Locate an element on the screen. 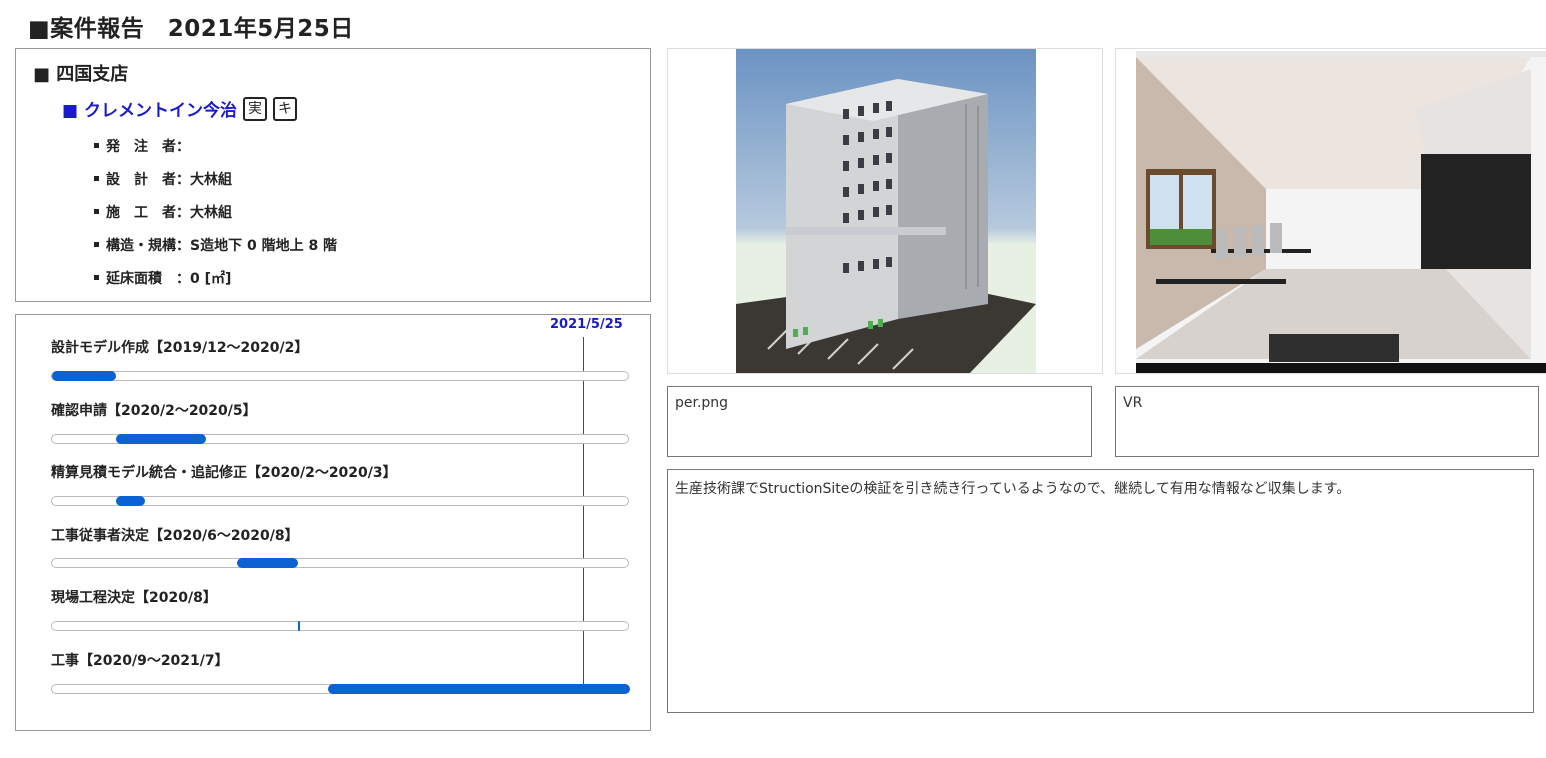 Image resolution: width=1546 pixels, height=758 pixels. detail-text: 施 工 者：大林組 is located at coordinates (169, 213).